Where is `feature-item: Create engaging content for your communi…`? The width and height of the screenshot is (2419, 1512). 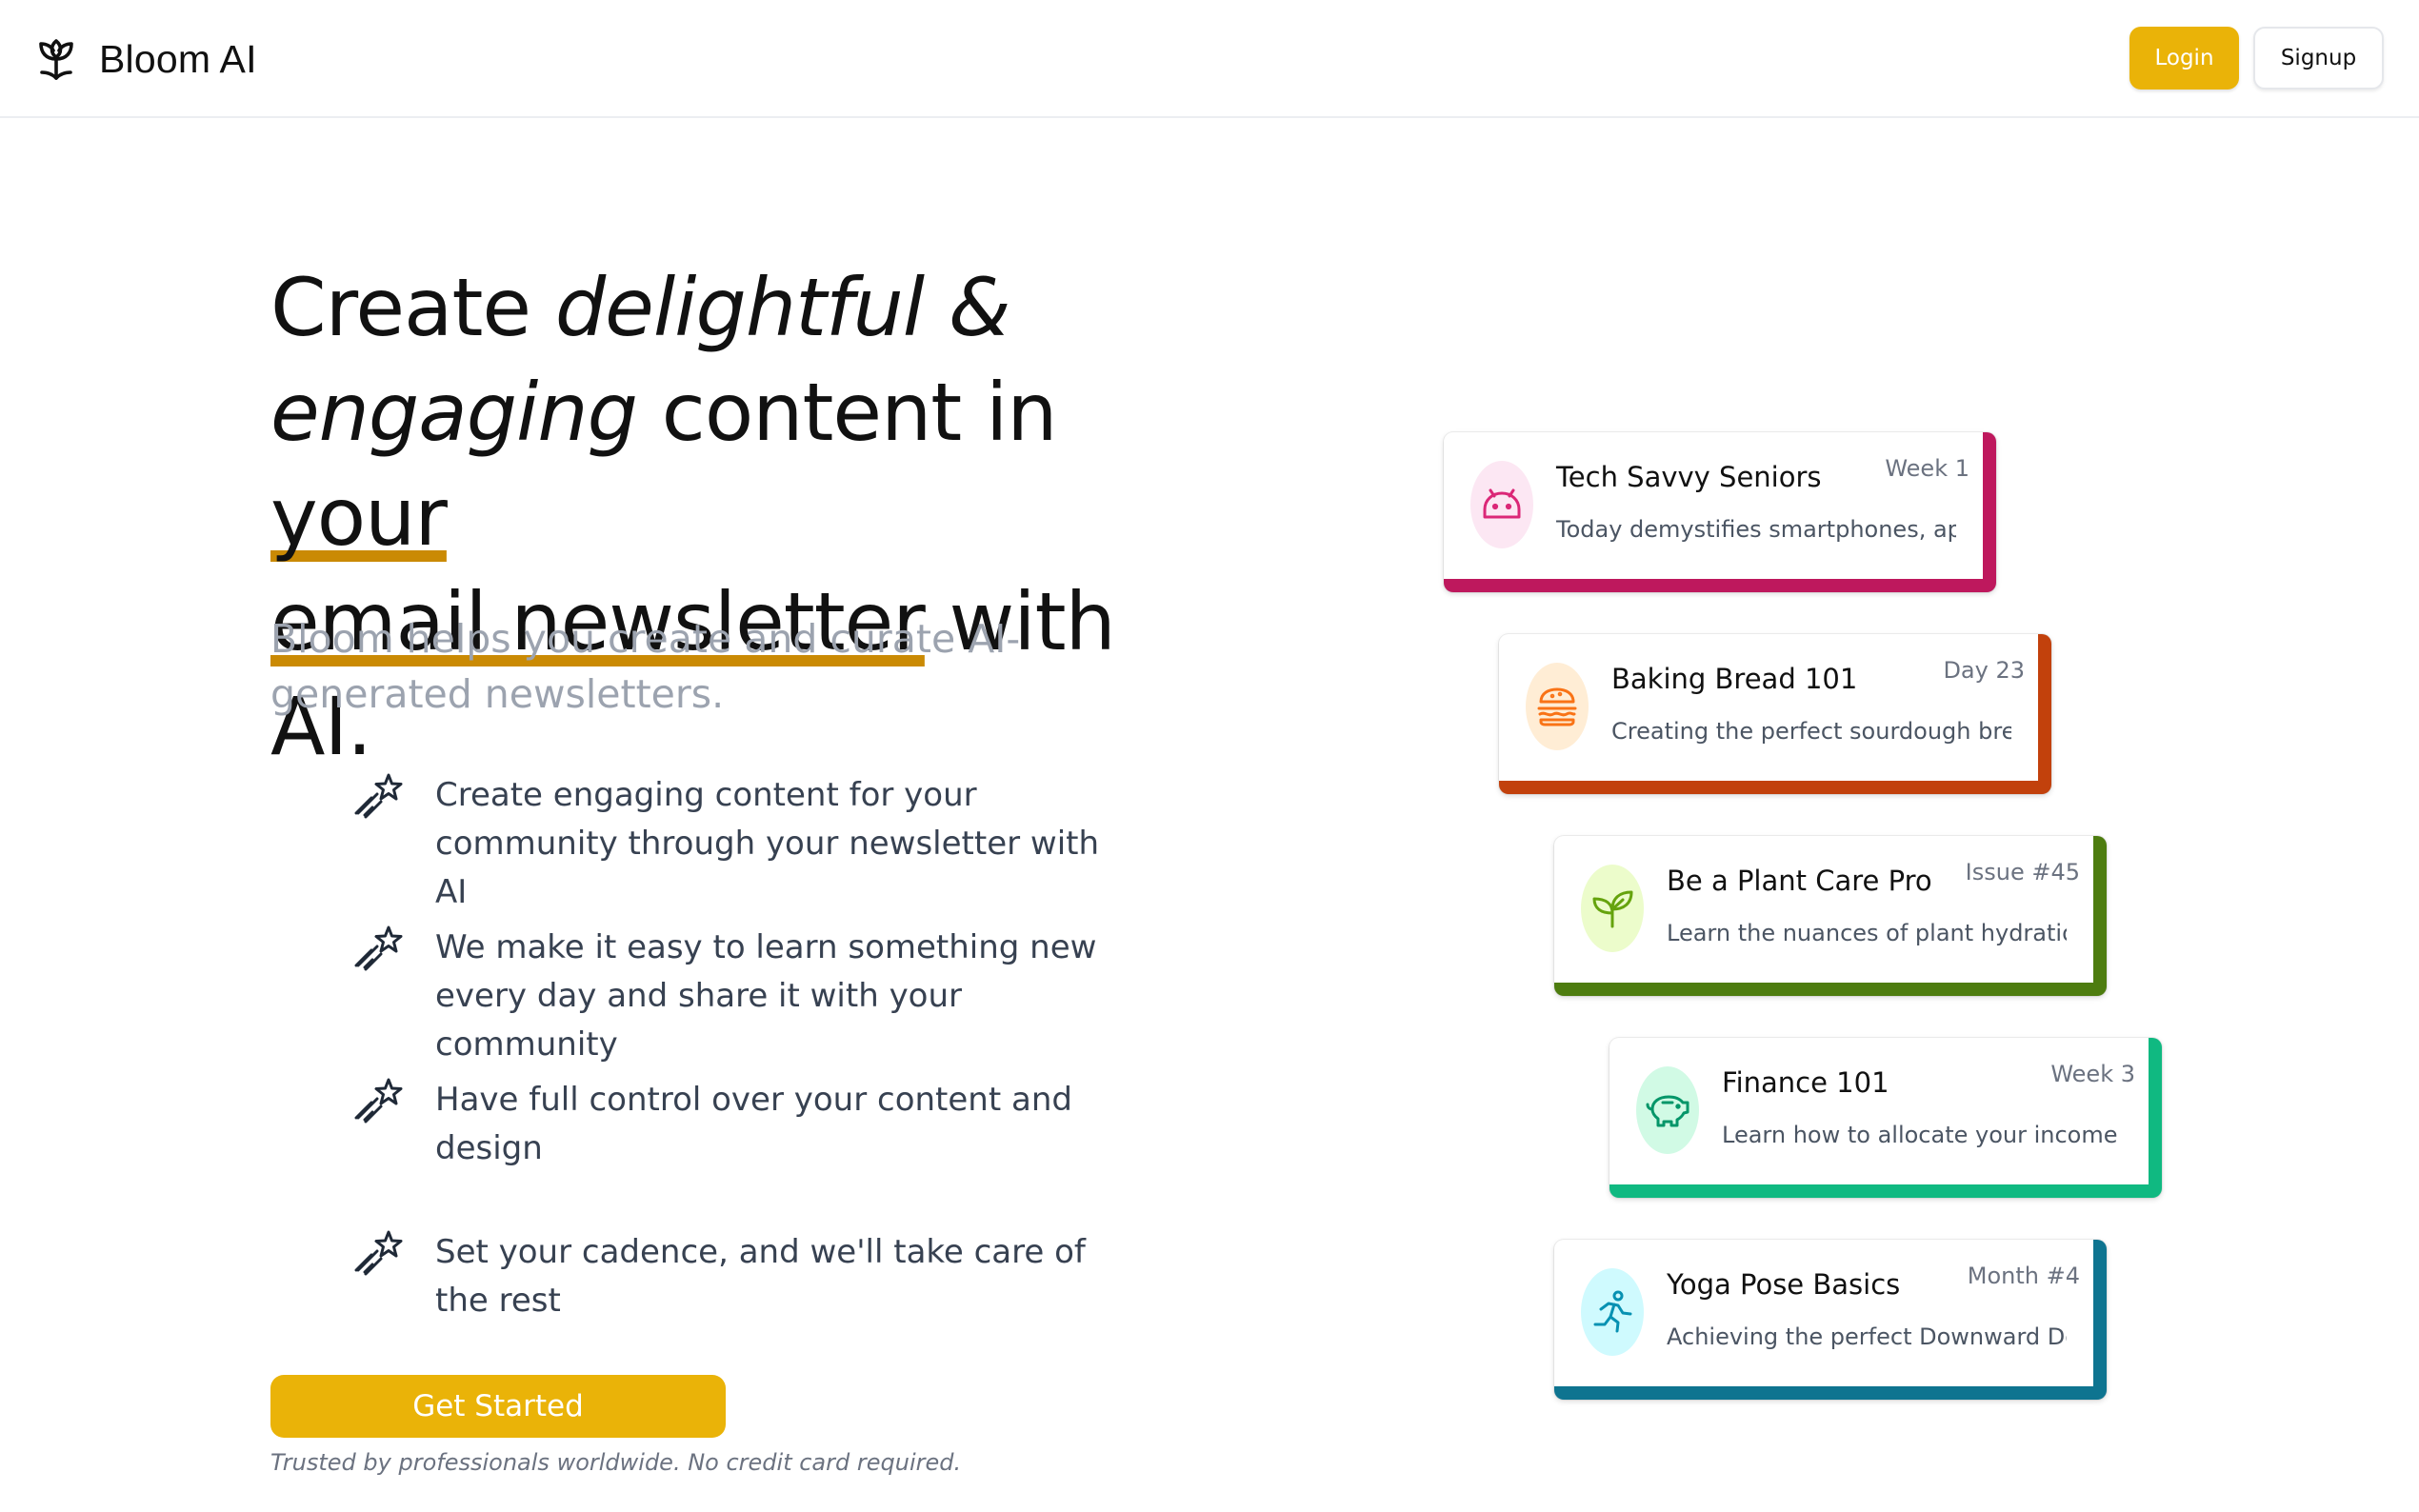 feature-item: Create engaging content for your communi… is located at coordinates (742, 847).